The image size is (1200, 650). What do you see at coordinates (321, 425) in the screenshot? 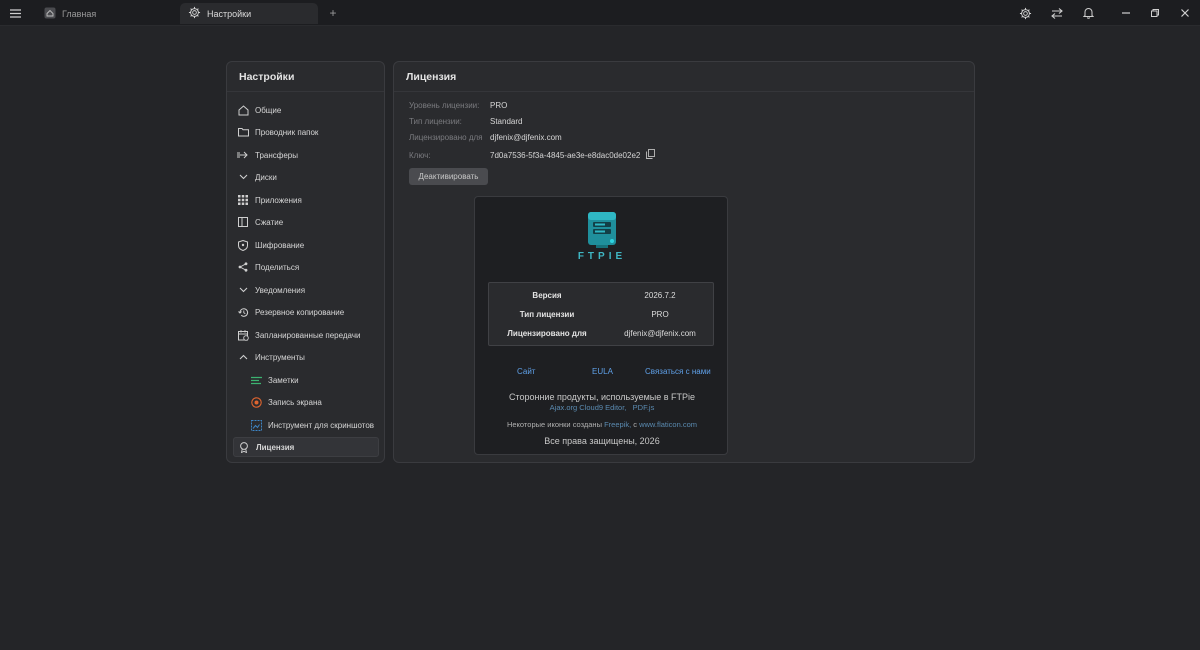
I see `sidebar-item-label: Инструмент для скриншотов` at bounding box center [321, 425].